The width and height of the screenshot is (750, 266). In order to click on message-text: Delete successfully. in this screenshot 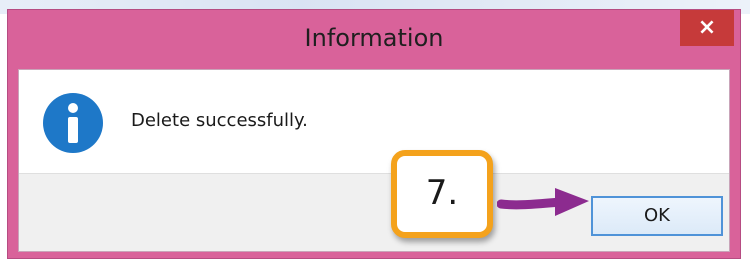, I will do `click(219, 120)`.